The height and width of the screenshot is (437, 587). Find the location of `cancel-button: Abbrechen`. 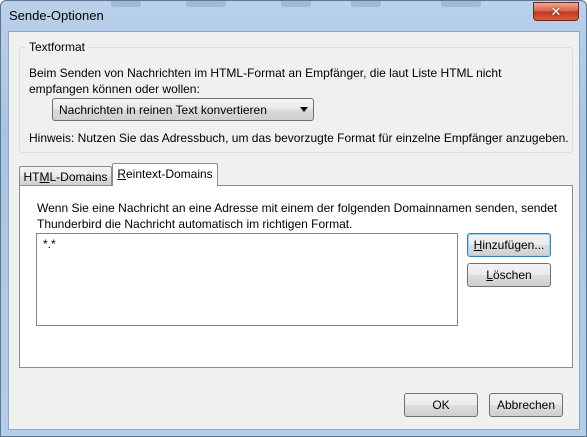

cancel-button: Abbrechen is located at coordinates (526, 405).